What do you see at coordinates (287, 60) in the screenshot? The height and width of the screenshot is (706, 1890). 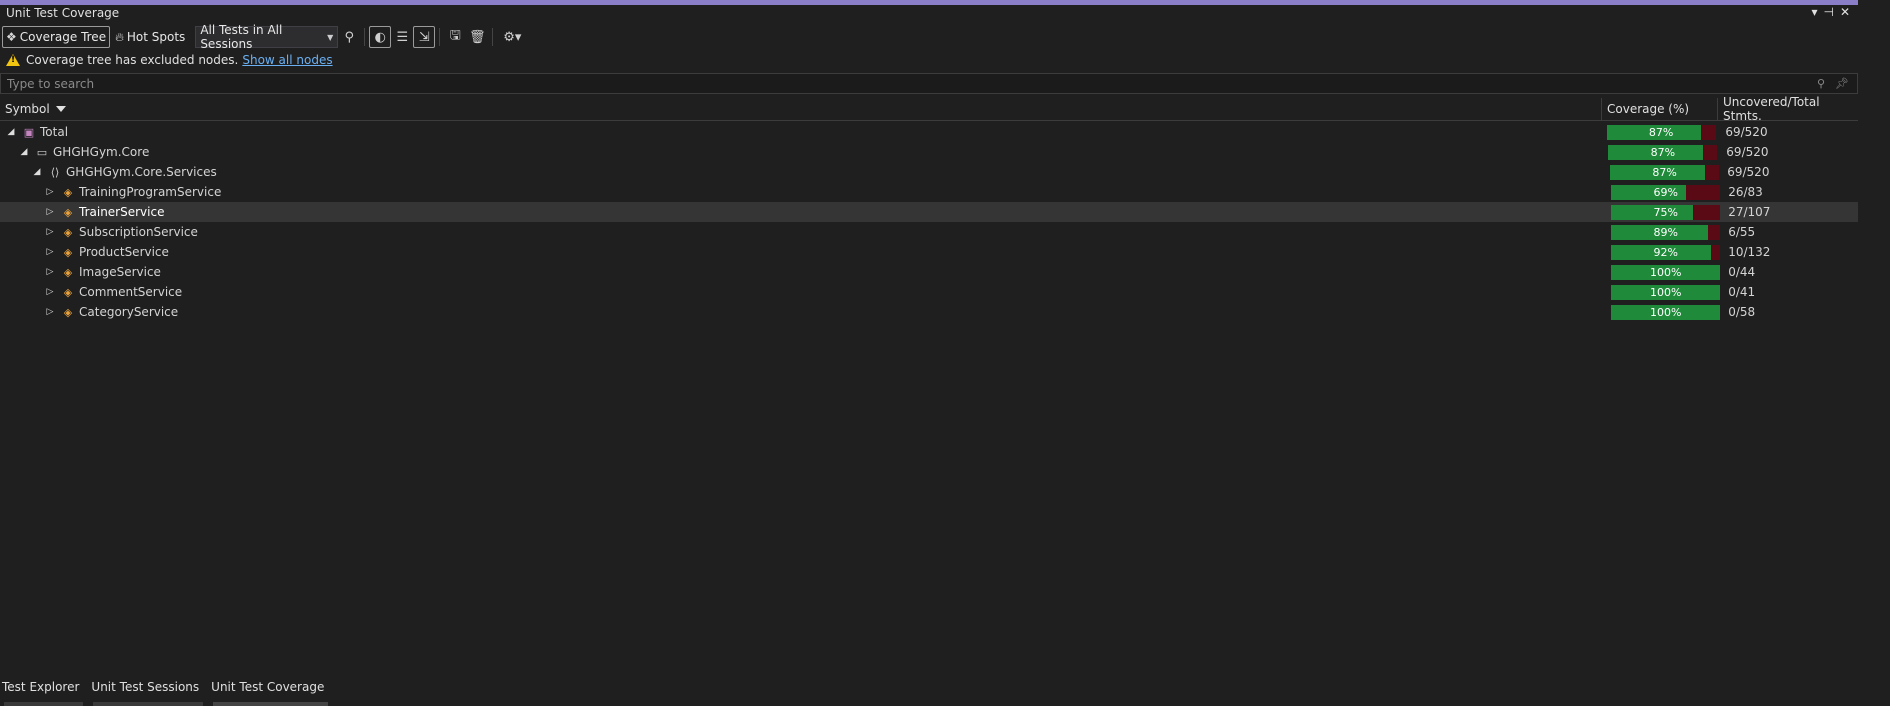 I see `show-all-nodes-link: Show all nodes` at bounding box center [287, 60].